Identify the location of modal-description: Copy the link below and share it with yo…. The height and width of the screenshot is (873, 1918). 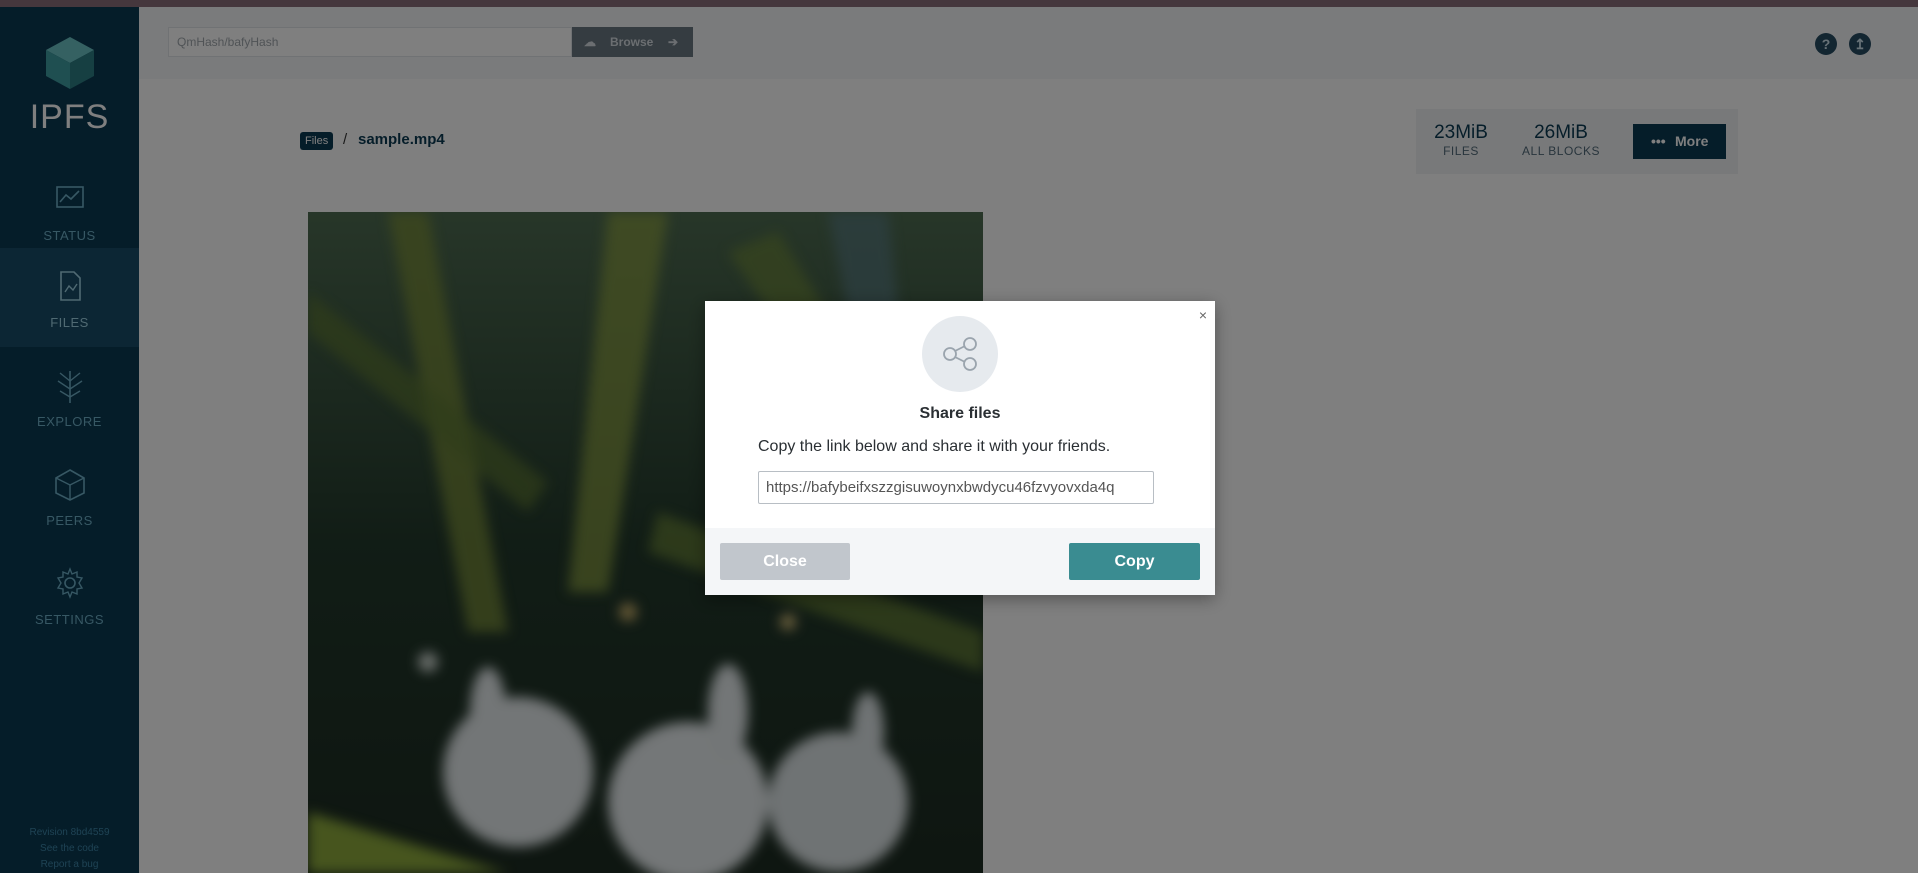
(934, 446).